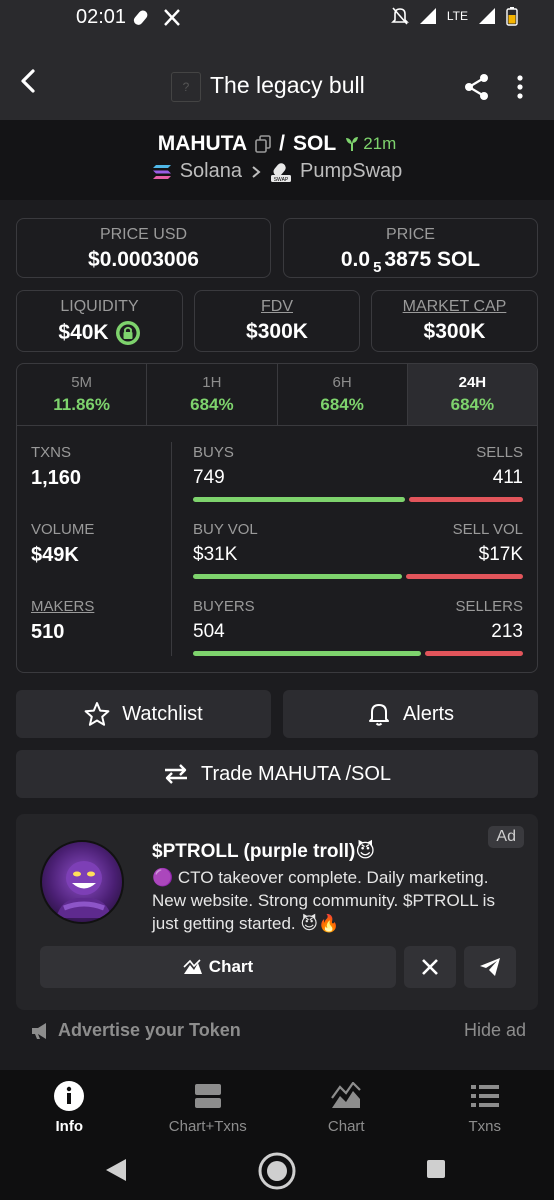  I want to click on more-vert-icon, so click(520, 87).